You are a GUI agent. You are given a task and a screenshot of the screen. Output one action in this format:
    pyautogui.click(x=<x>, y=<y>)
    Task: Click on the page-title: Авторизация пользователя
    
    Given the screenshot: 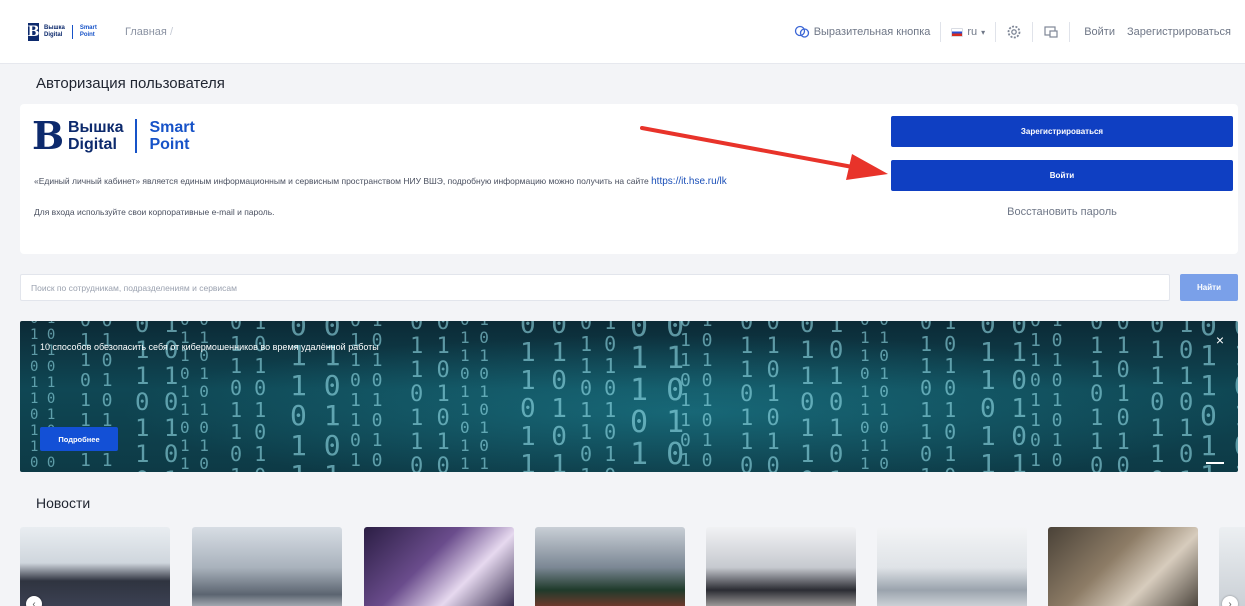 What is the action you would take?
    pyautogui.click(x=130, y=83)
    